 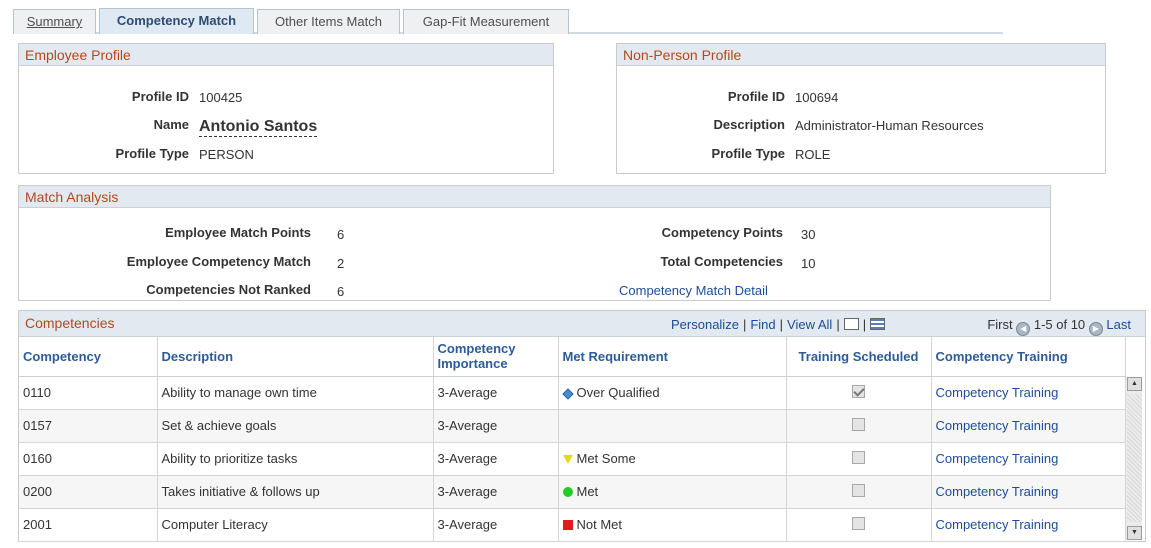 I want to click on profile-id-label: Profile ID, so click(x=160, y=96).